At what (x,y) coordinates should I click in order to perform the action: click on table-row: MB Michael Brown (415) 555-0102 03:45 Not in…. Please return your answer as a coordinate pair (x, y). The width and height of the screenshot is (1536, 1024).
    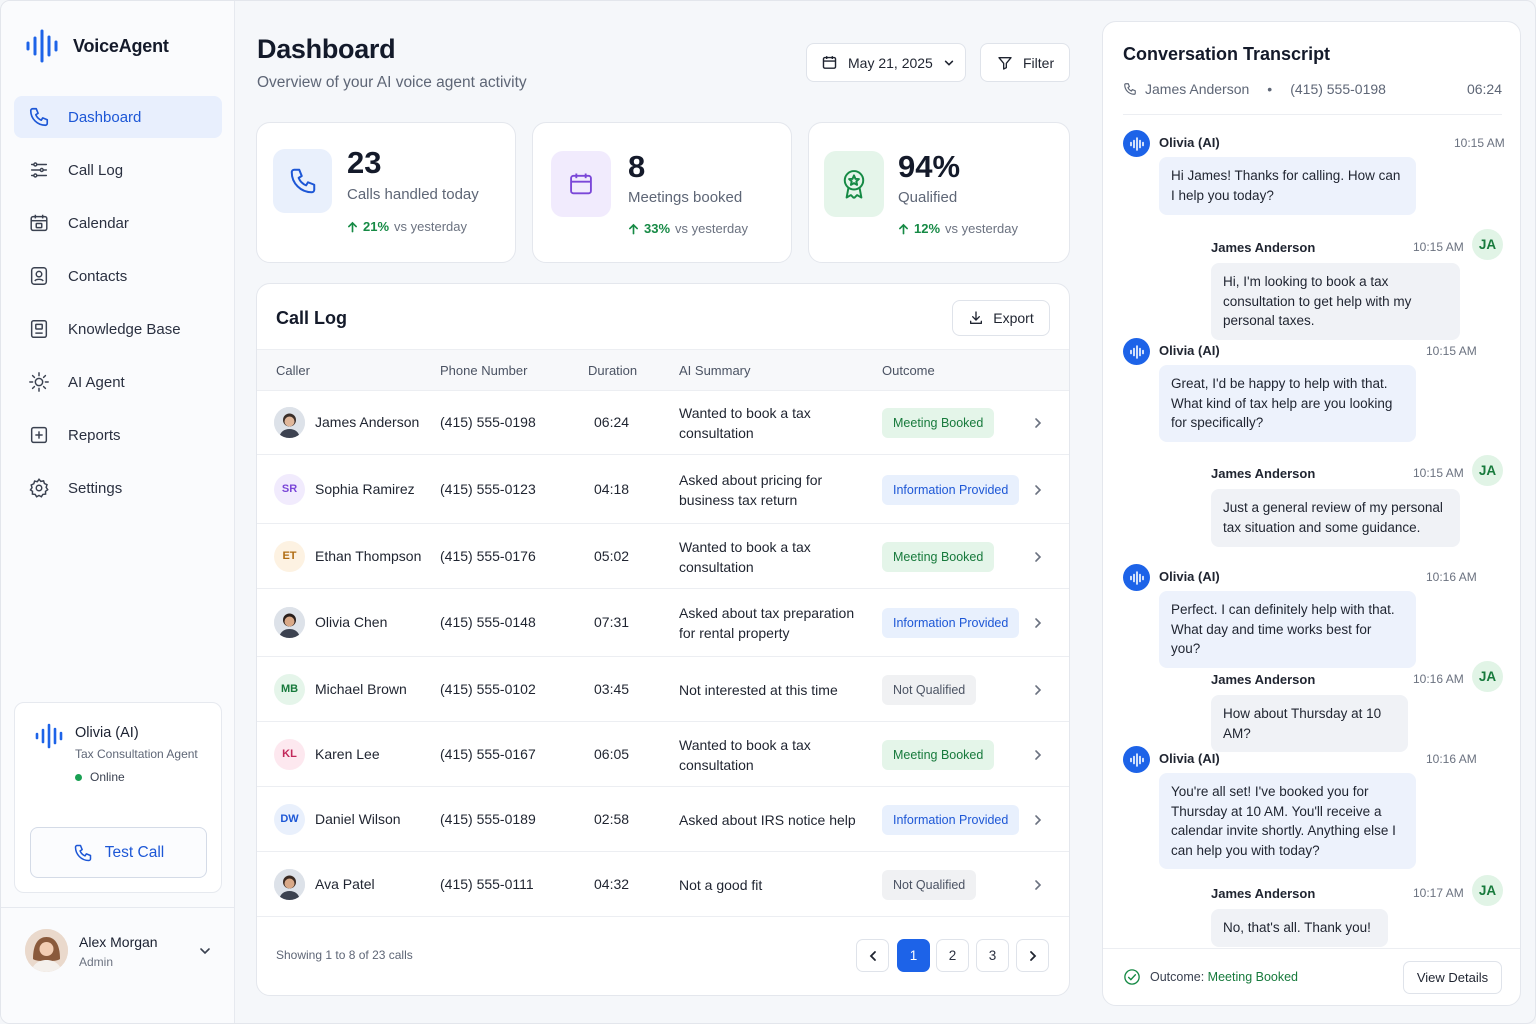
    Looking at the image, I should click on (663, 689).